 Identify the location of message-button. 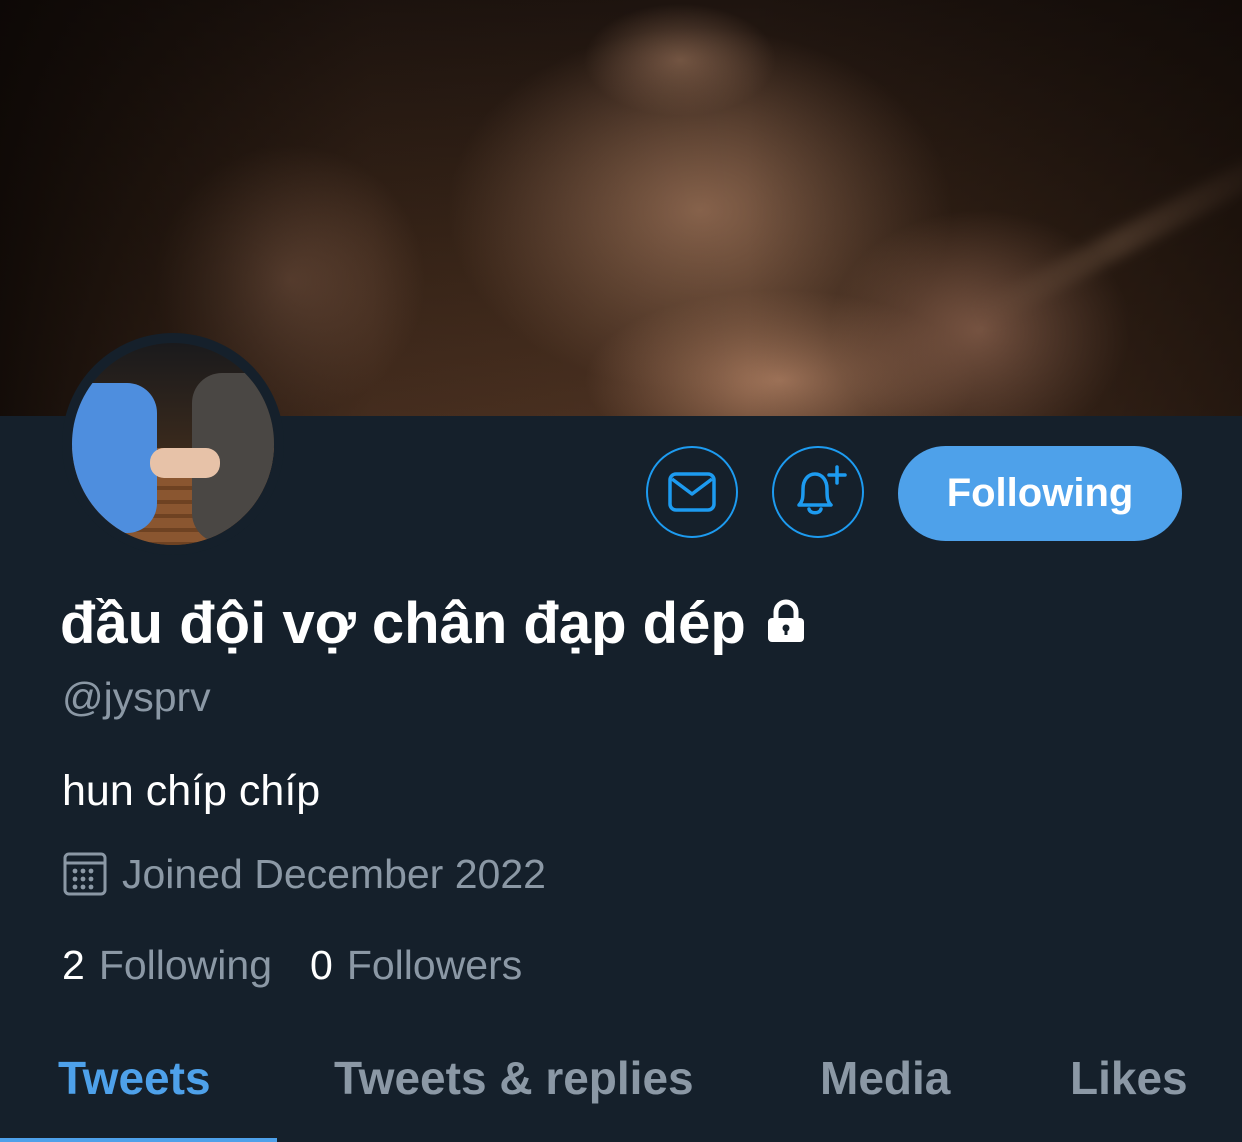
(692, 492).